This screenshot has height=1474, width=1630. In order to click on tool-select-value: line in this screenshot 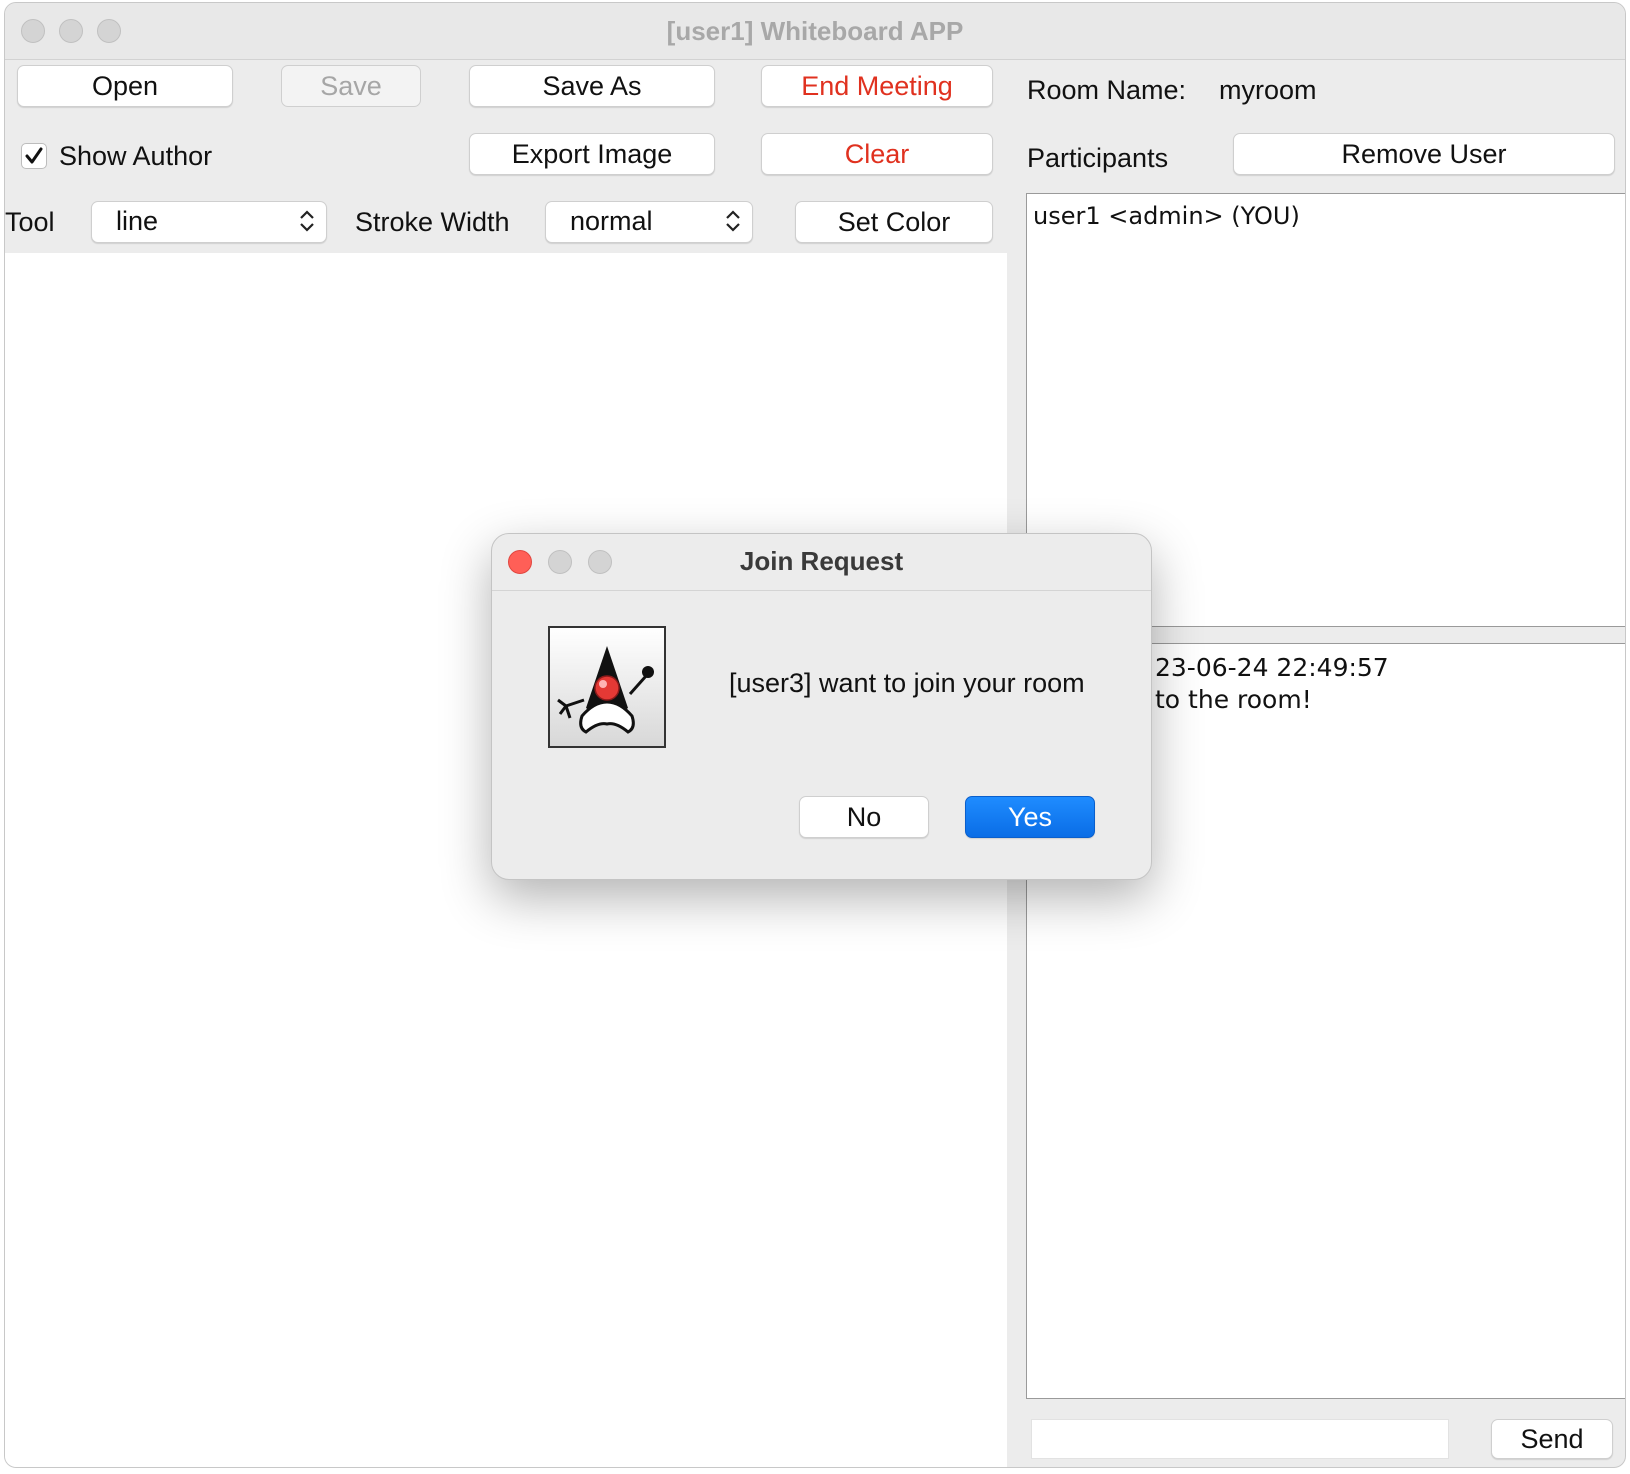, I will do `click(137, 221)`.